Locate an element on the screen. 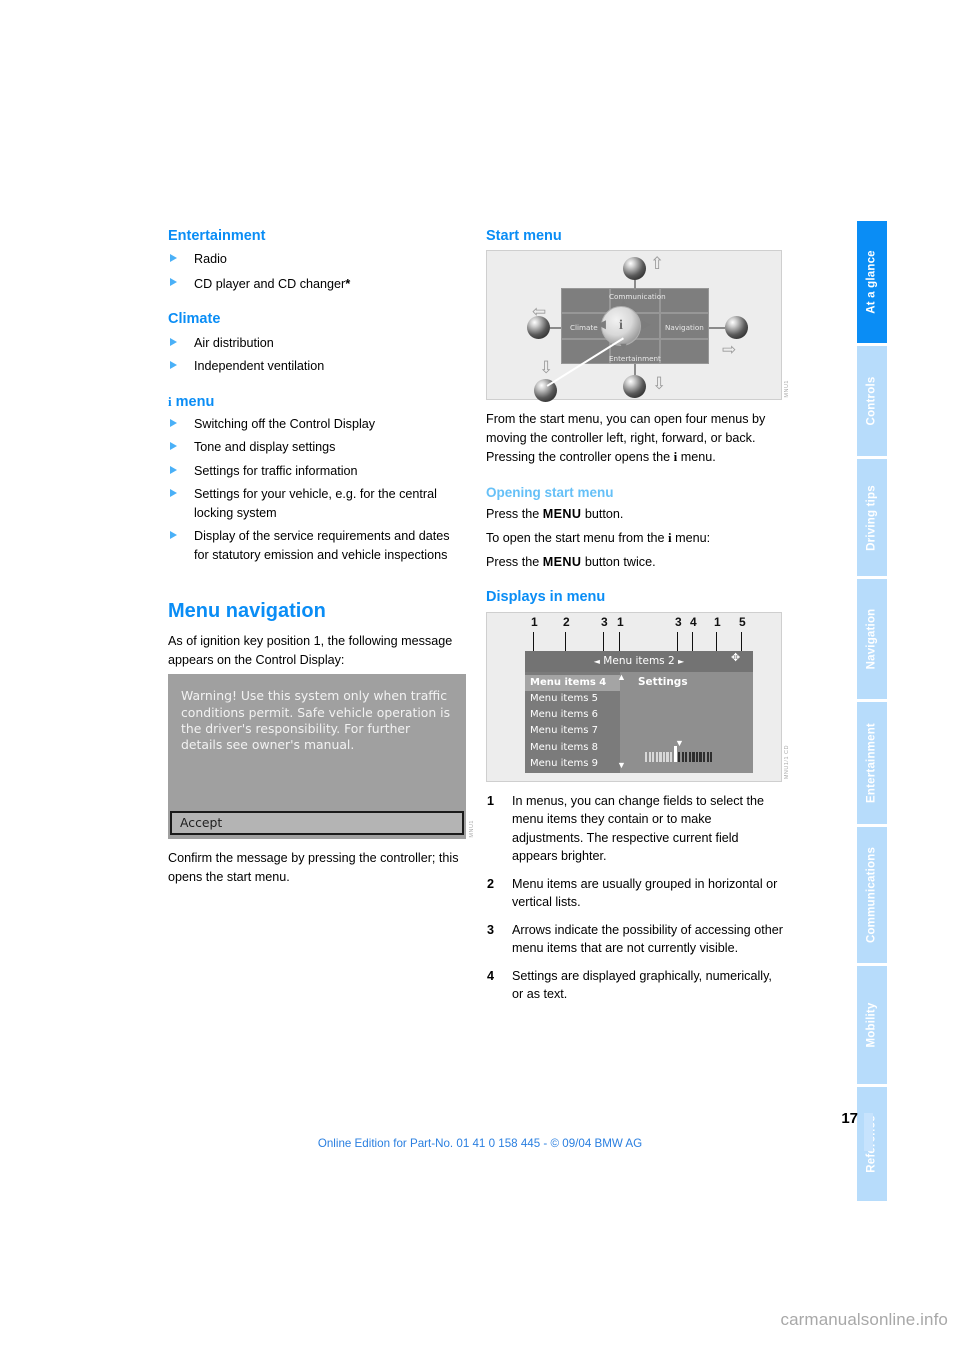 The width and height of the screenshot is (960, 1358). list-item-label: CD player and CD changer is located at coordinates (270, 283).